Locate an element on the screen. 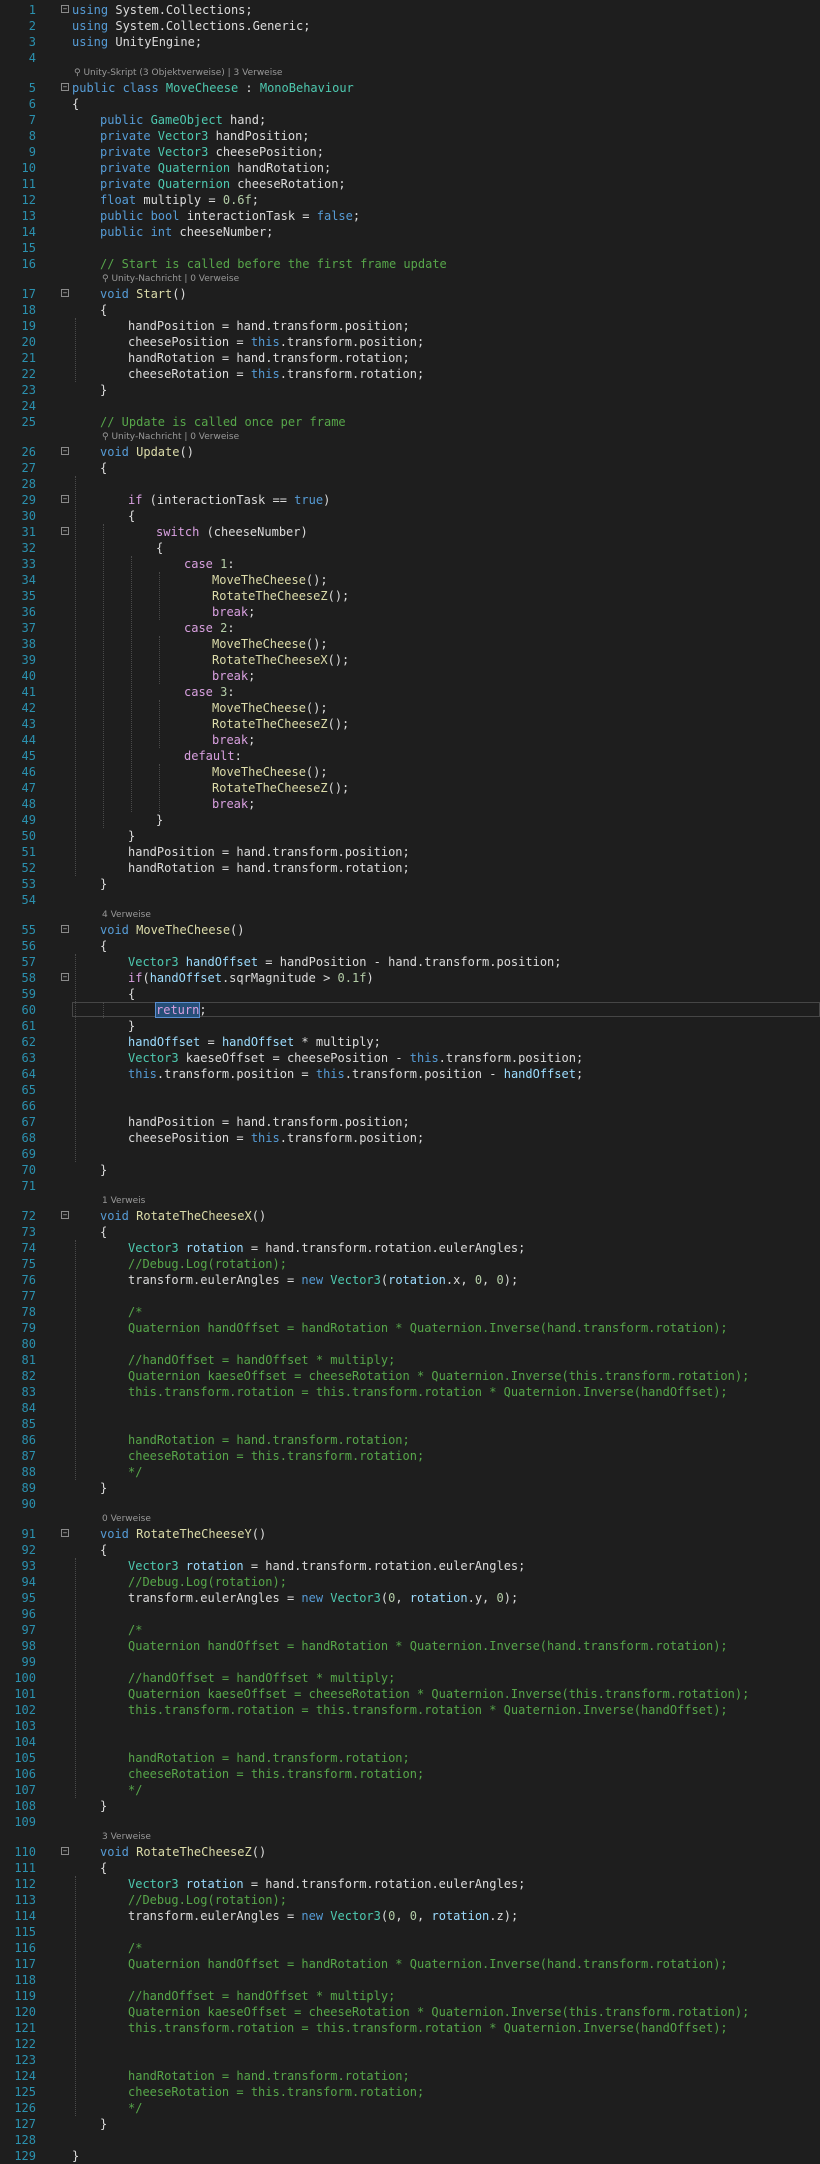  code-line: 30 { is located at coordinates (410, 516).